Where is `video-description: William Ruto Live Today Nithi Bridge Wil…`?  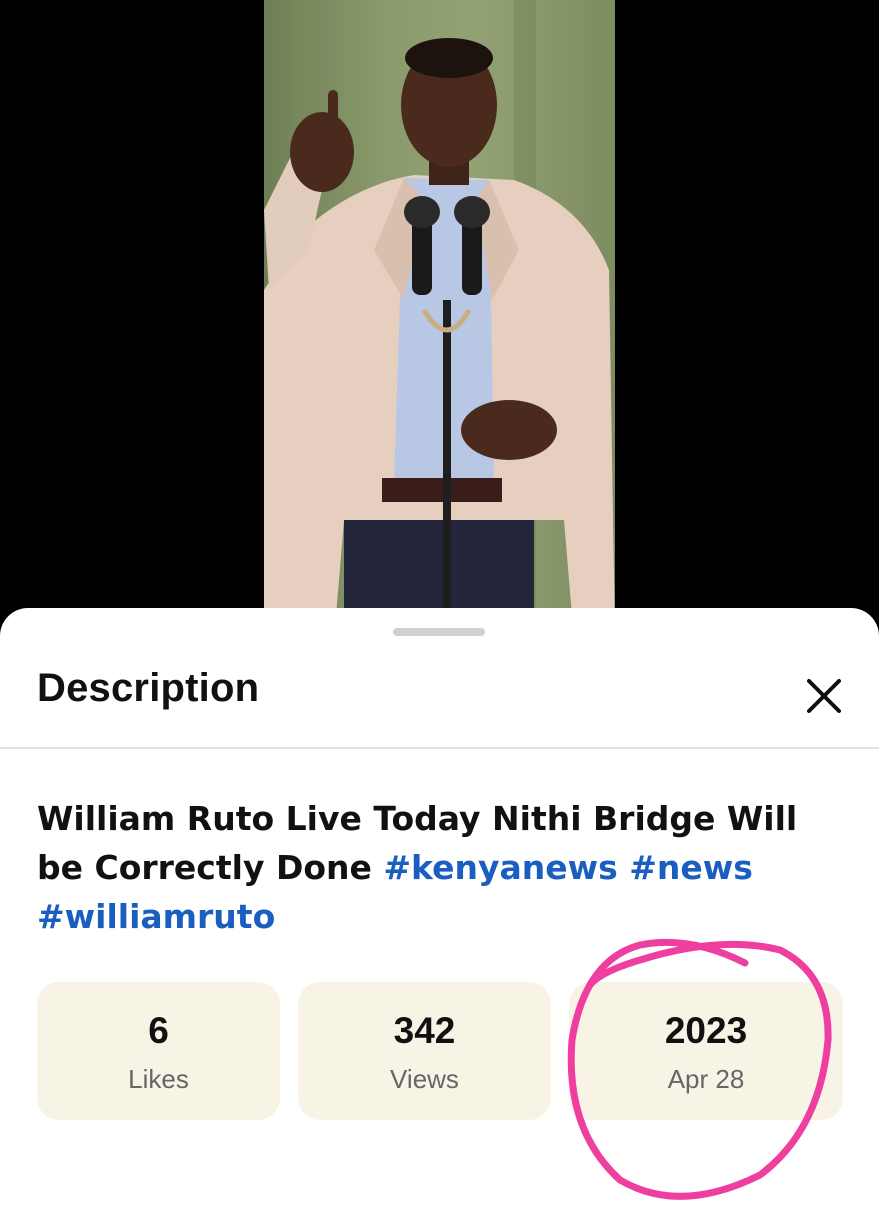 video-description: William Ruto Live Today Nithi Bridge Wil… is located at coordinates (437, 867).